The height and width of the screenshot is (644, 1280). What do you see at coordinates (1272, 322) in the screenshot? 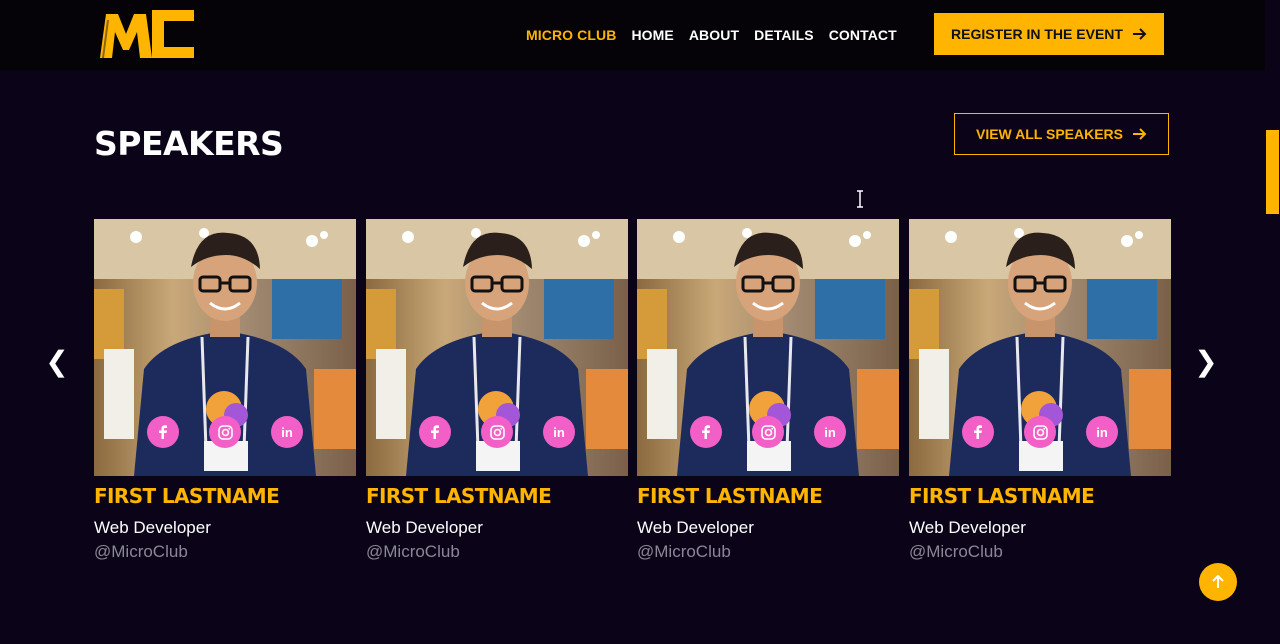
I see `scrollbar-track` at bounding box center [1272, 322].